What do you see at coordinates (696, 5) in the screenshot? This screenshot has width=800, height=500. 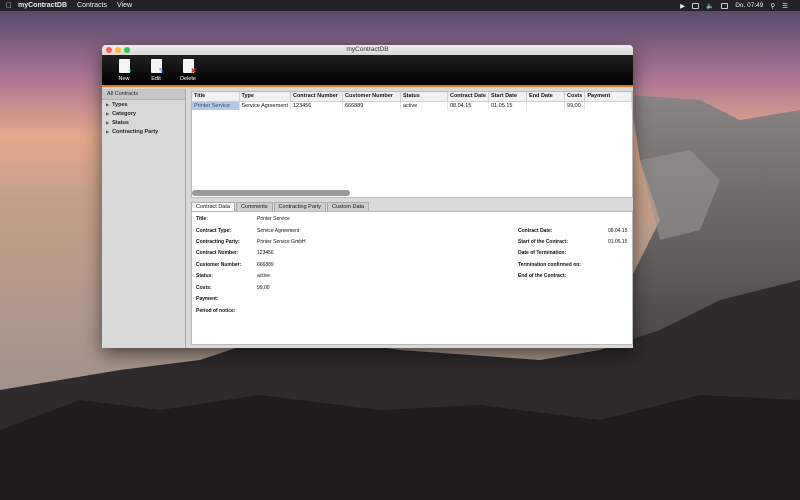 I see `display-icon` at bounding box center [696, 5].